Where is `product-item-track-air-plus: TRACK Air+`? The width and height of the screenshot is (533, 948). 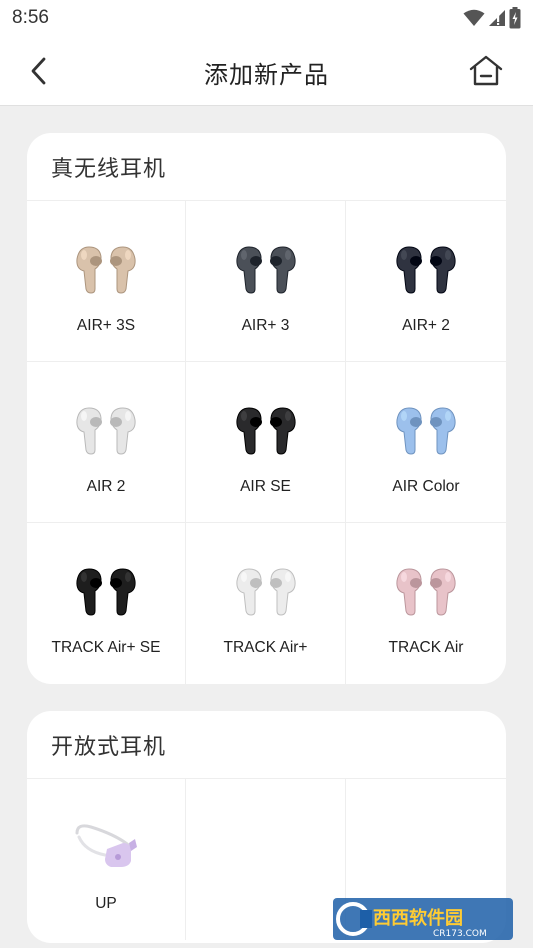 product-item-track-air-plus: TRACK Air+ is located at coordinates (266, 603).